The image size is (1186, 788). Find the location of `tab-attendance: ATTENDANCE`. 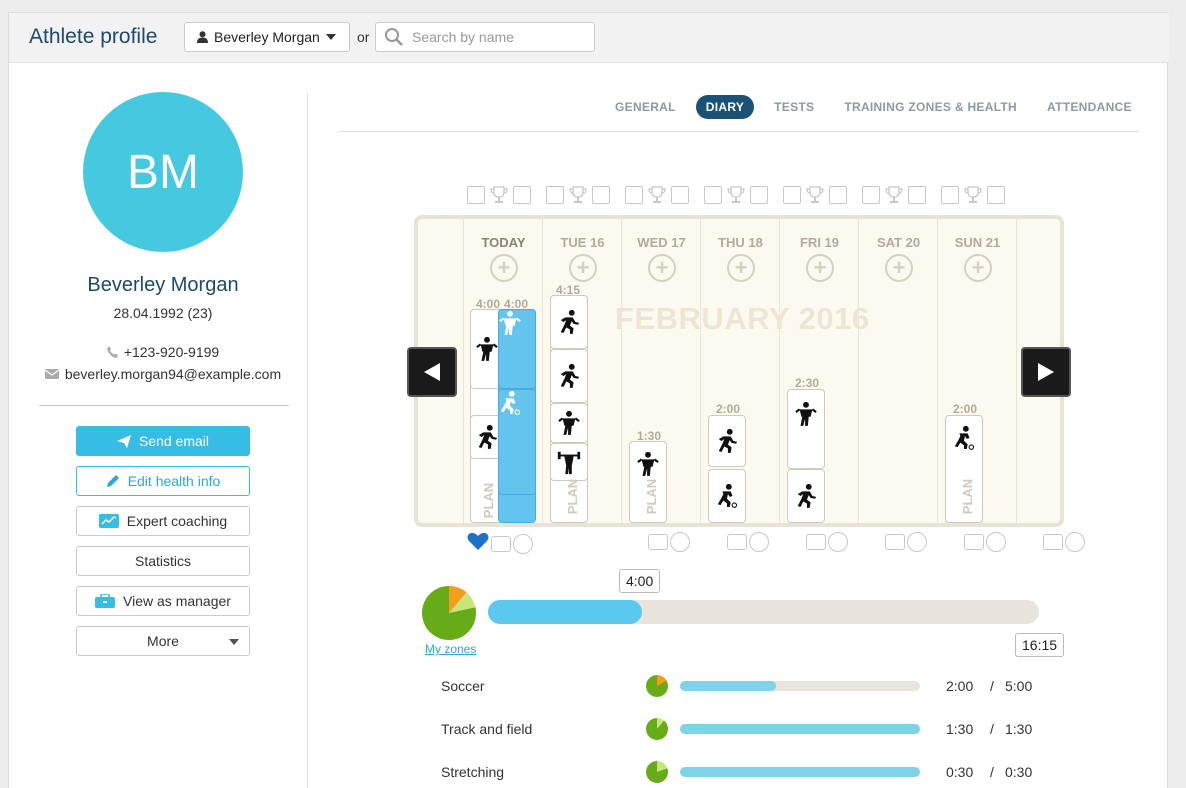

tab-attendance: ATTENDANCE is located at coordinates (1089, 107).